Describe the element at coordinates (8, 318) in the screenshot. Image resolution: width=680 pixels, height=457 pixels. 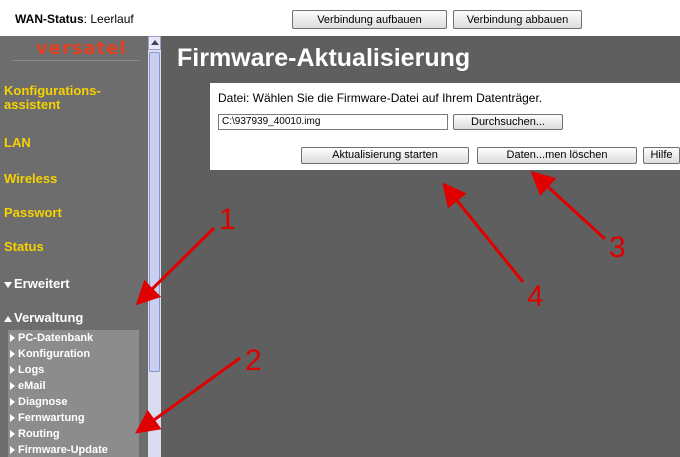
I see `expand-arrow-icon` at that location.